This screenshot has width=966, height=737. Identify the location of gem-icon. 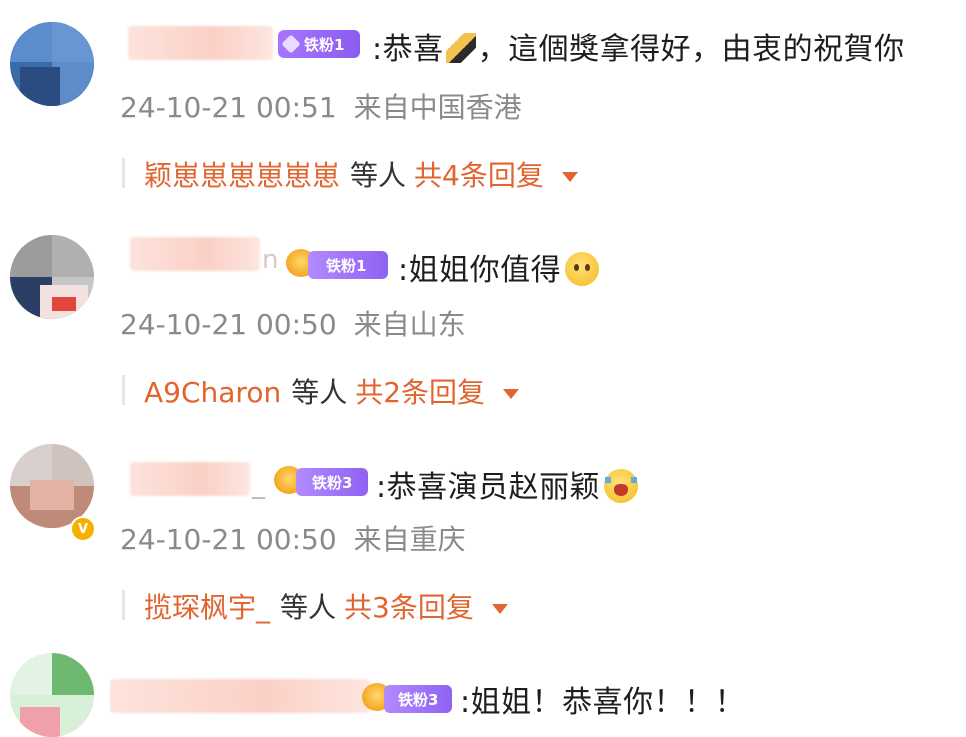
(291, 44).